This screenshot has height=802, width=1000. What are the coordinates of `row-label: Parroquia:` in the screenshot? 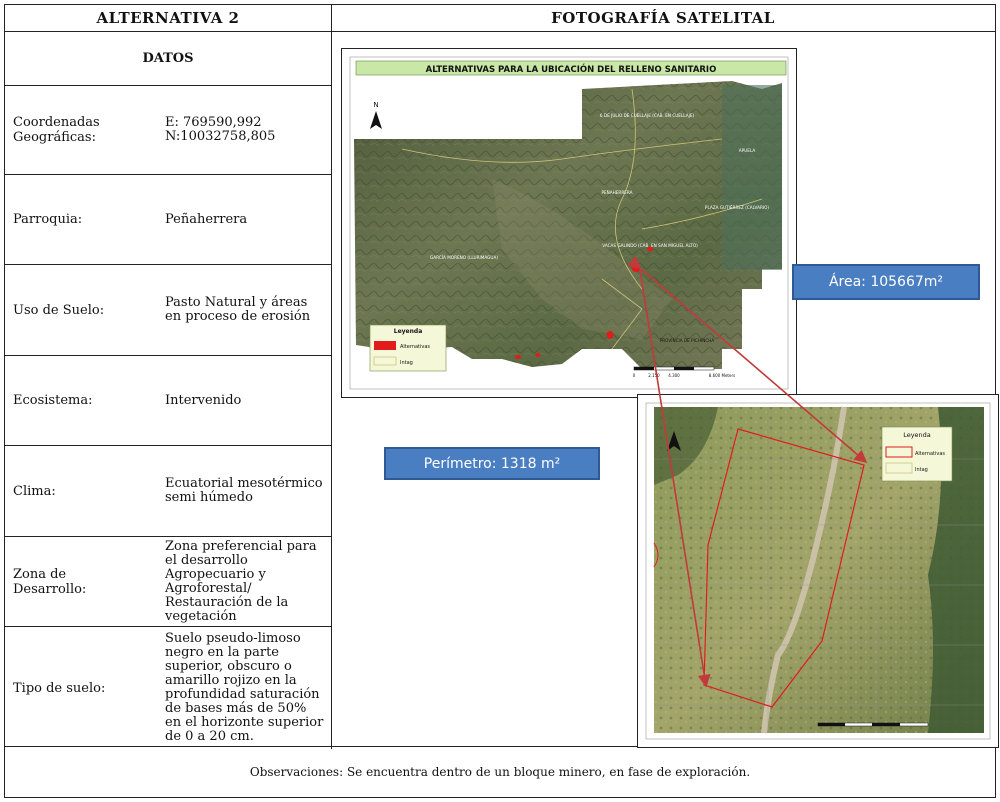 It's located at (48, 219).